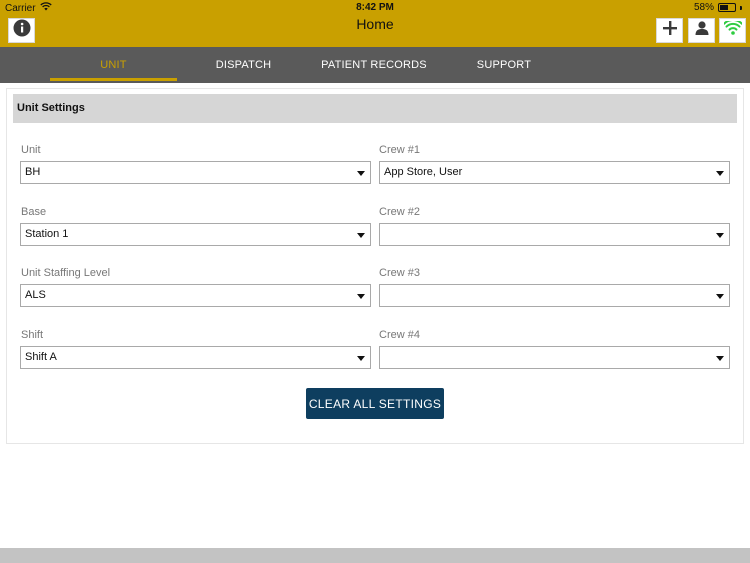  I want to click on crew-3-label: Crew #3, so click(399, 273).